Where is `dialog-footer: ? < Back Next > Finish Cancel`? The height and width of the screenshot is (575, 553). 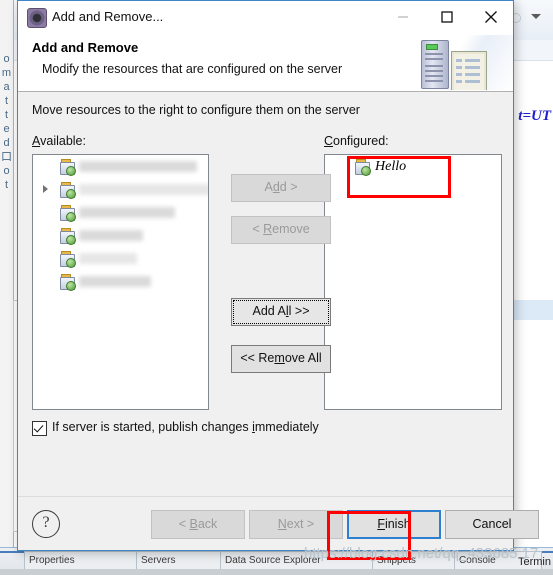
dialog-footer: ? < Back Next > Finish Cancel is located at coordinates (278, 523).